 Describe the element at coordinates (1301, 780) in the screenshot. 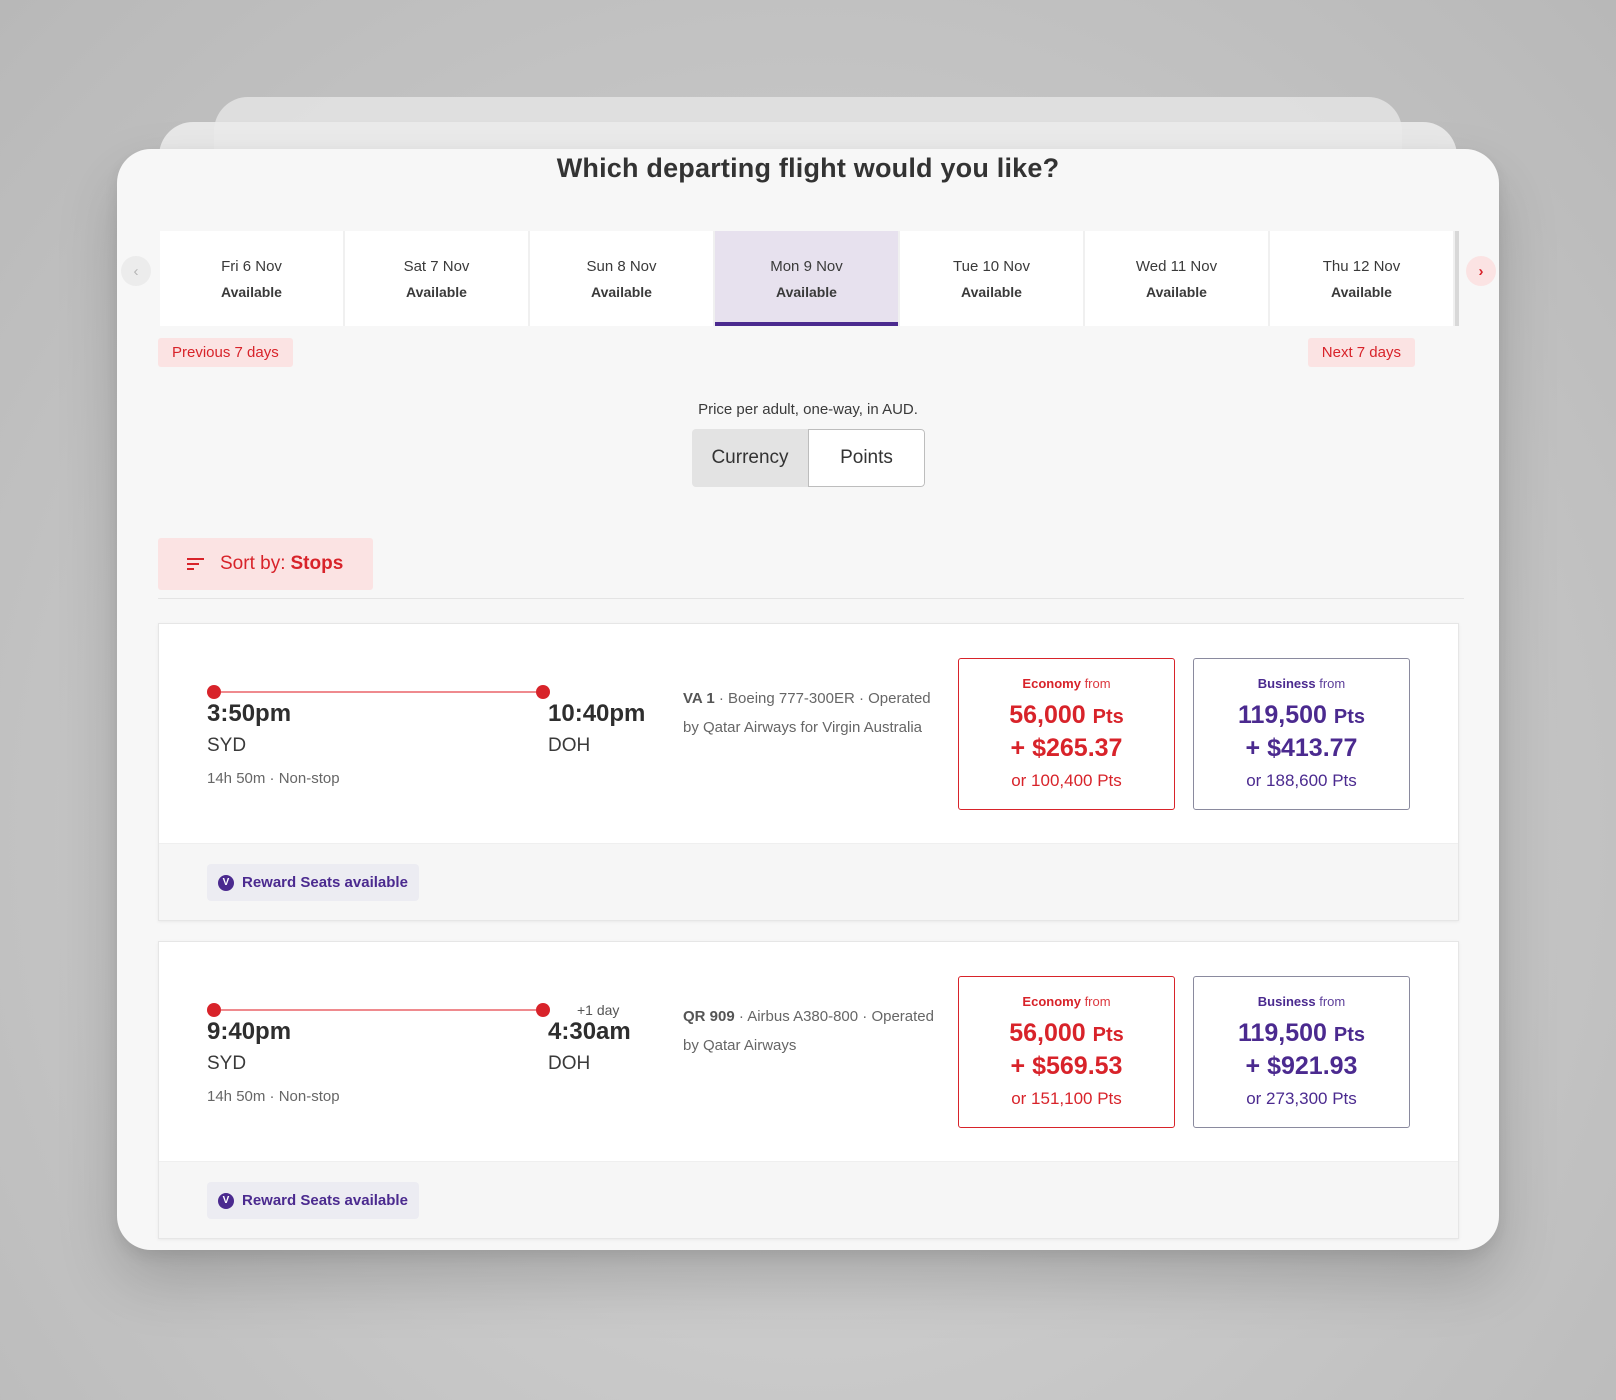

I see `fare-alt-points: or 188,600 Pts` at that location.